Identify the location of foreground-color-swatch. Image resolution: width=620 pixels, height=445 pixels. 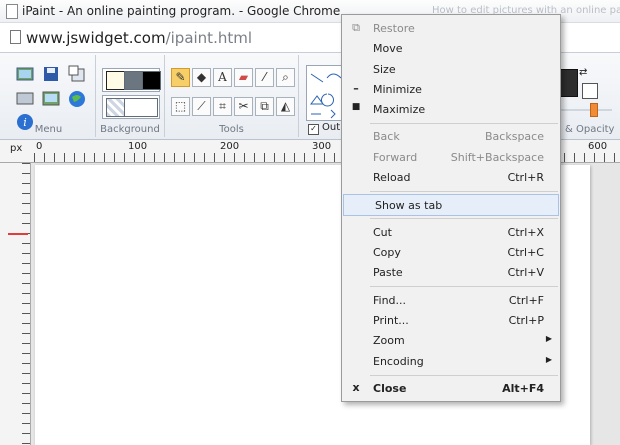
(569, 83).